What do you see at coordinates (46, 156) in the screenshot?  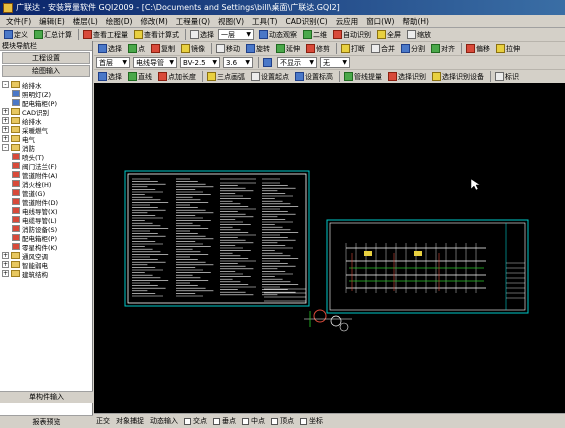 I see `tree-item: 喷头(T)` at bounding box center [46, 156].